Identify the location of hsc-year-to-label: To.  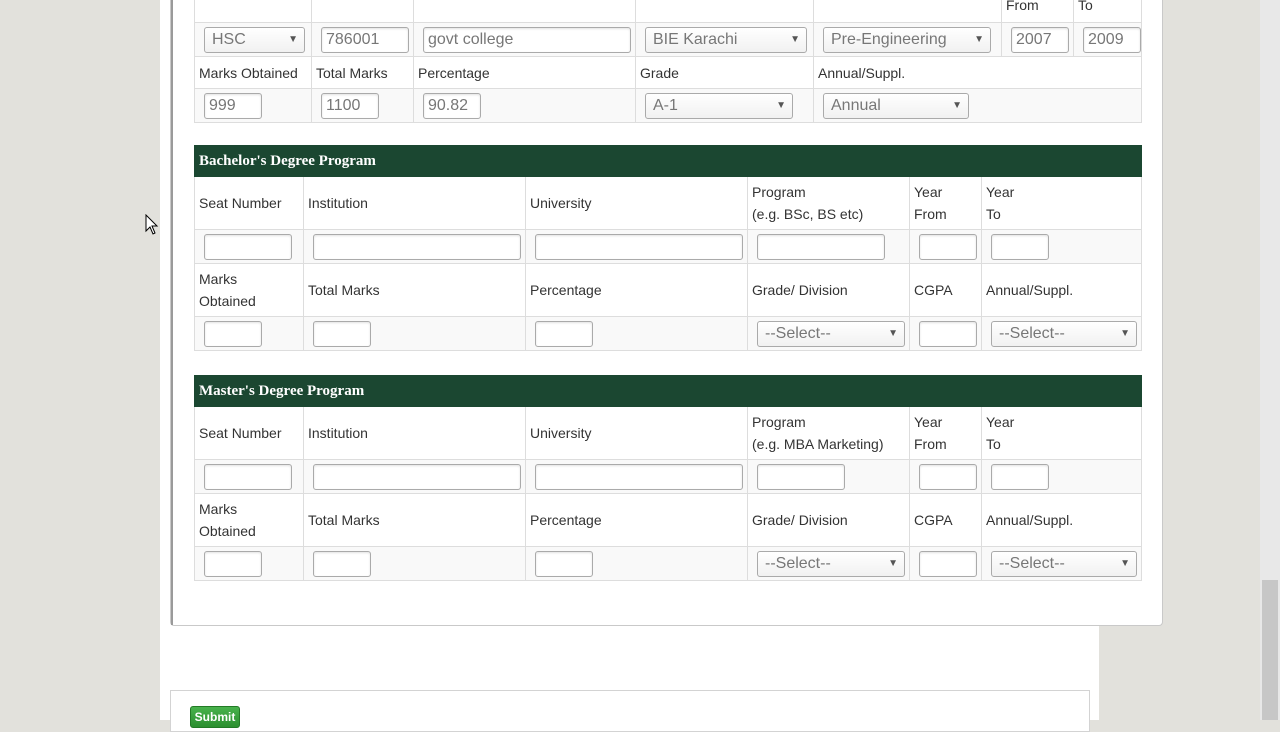
(1107, 11).